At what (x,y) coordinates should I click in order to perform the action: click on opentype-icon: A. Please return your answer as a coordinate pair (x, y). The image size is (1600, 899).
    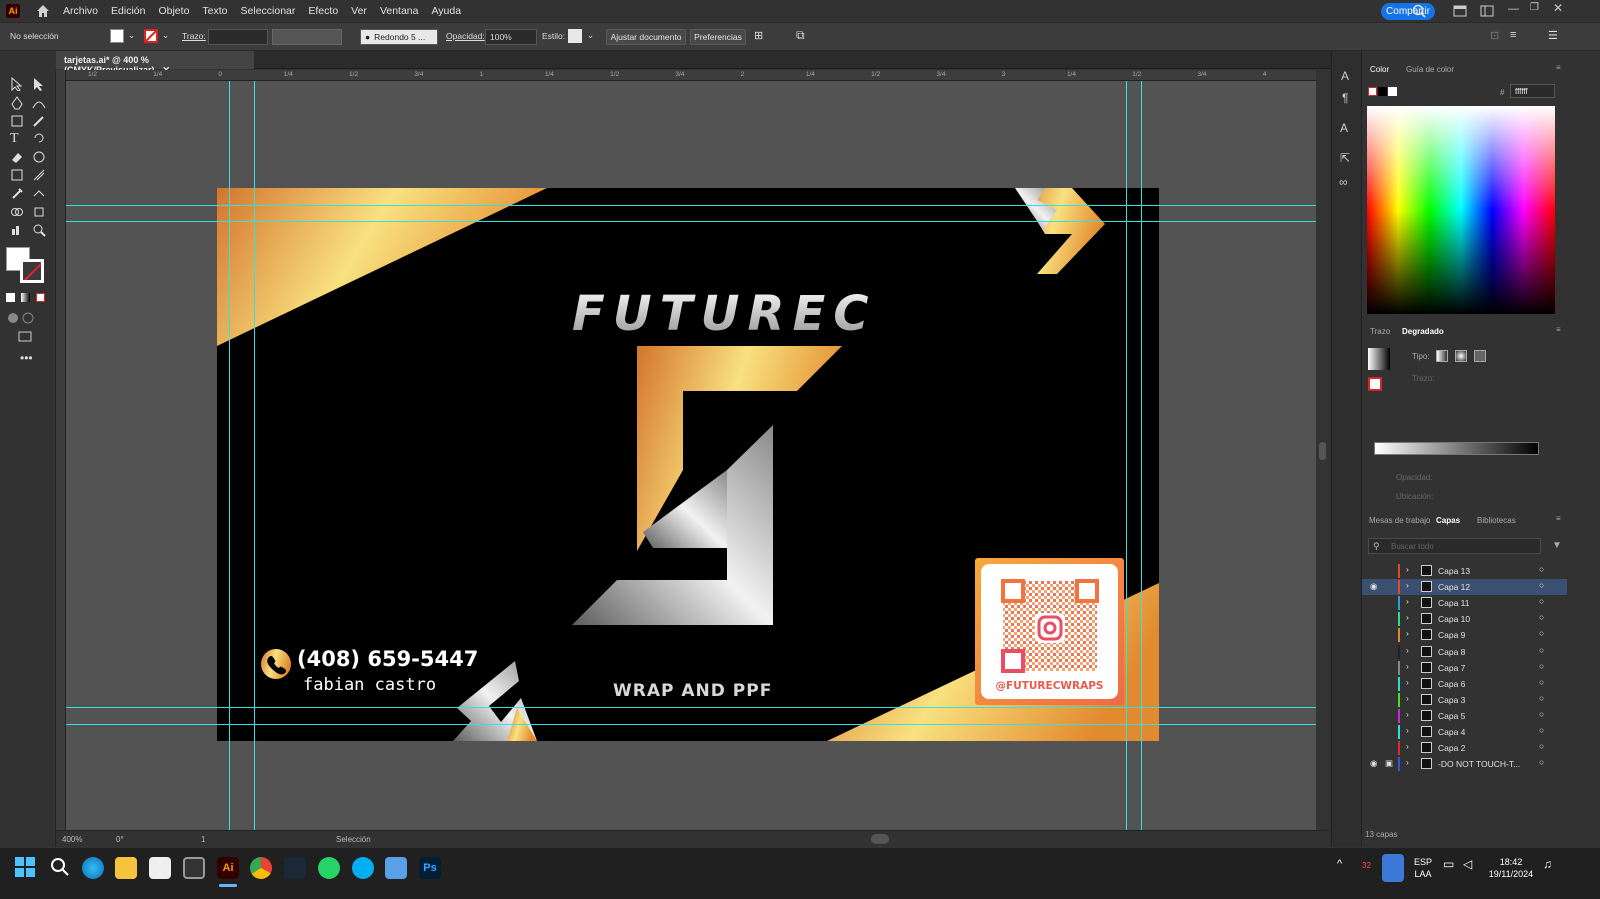
    Looking at the image, I should click on (1344, 128).